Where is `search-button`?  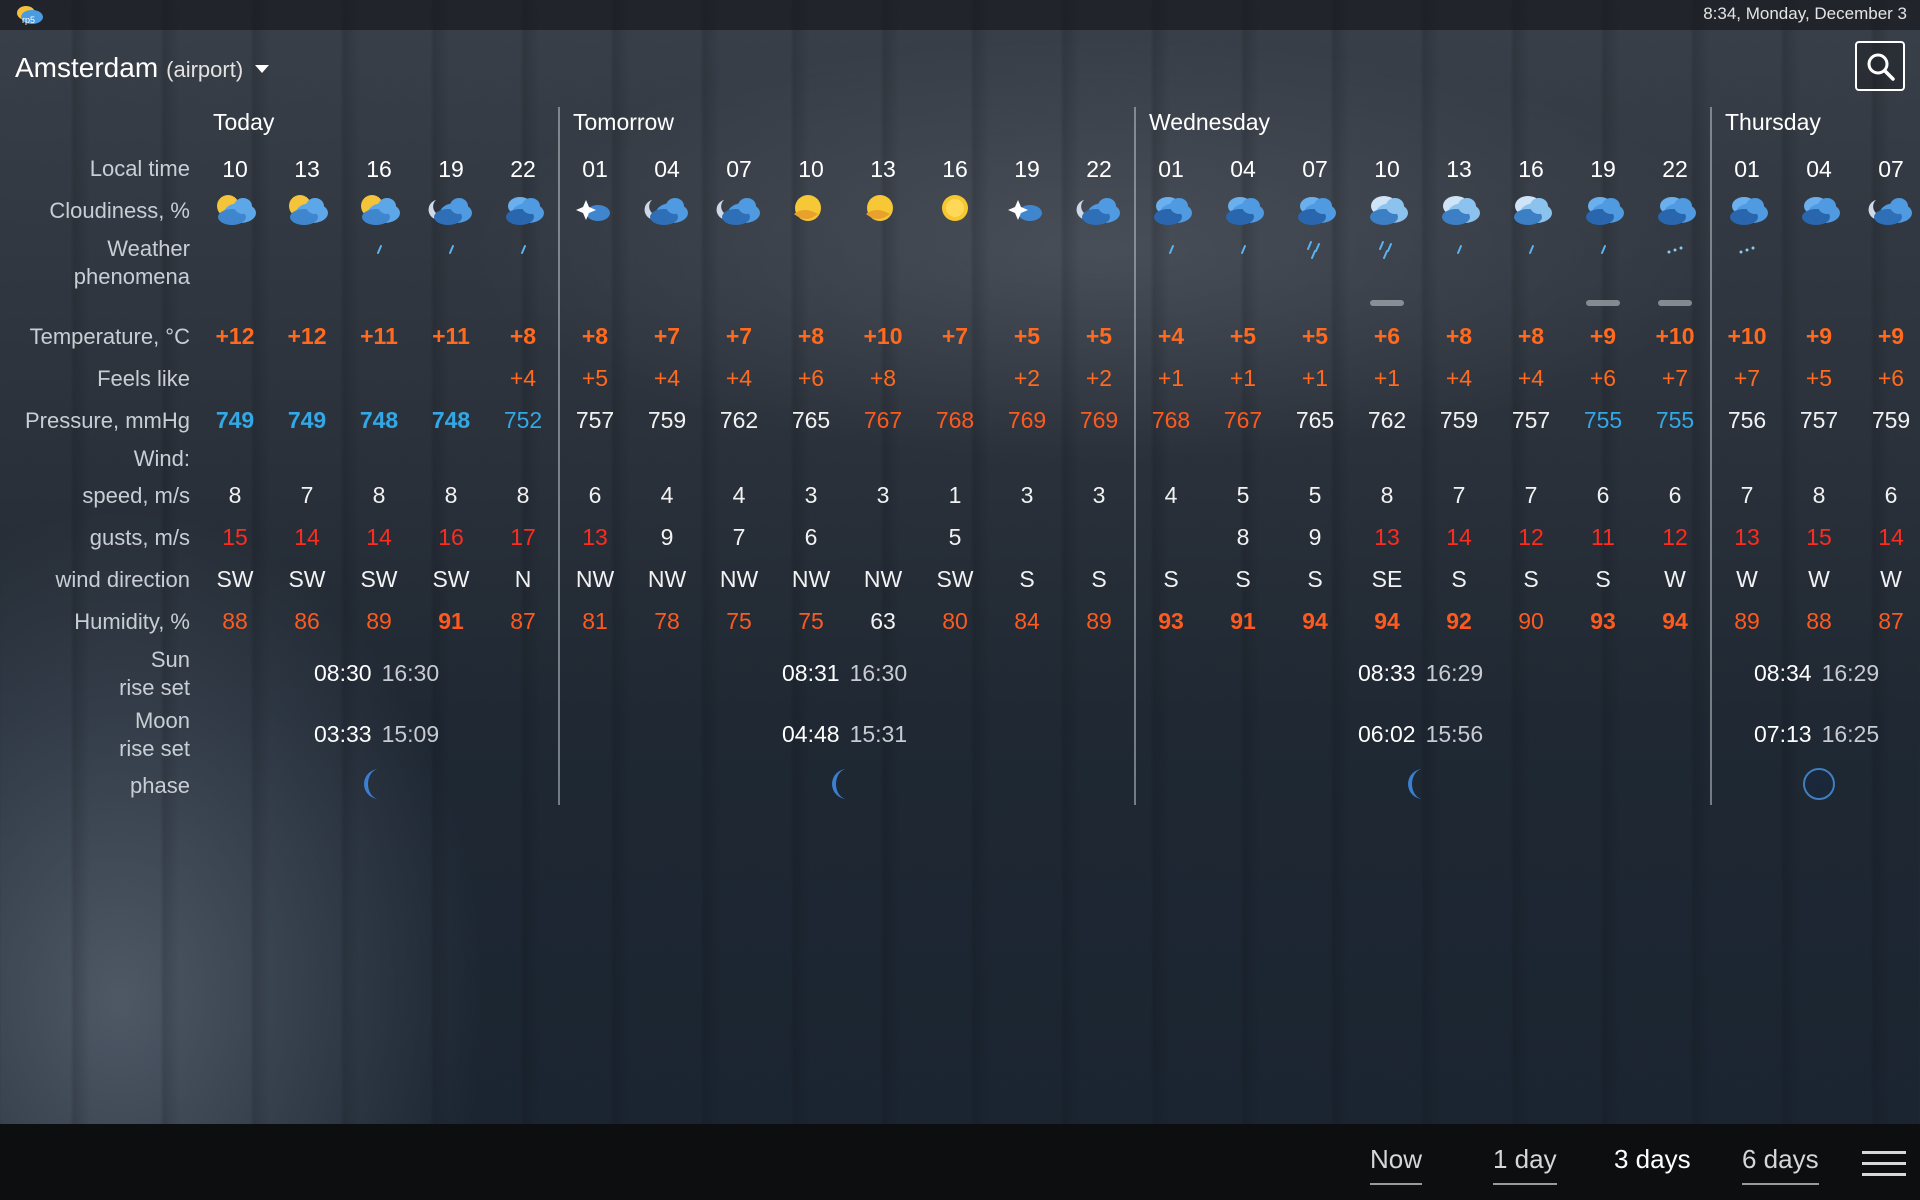
search-button is located at coordinates (1880, 66).